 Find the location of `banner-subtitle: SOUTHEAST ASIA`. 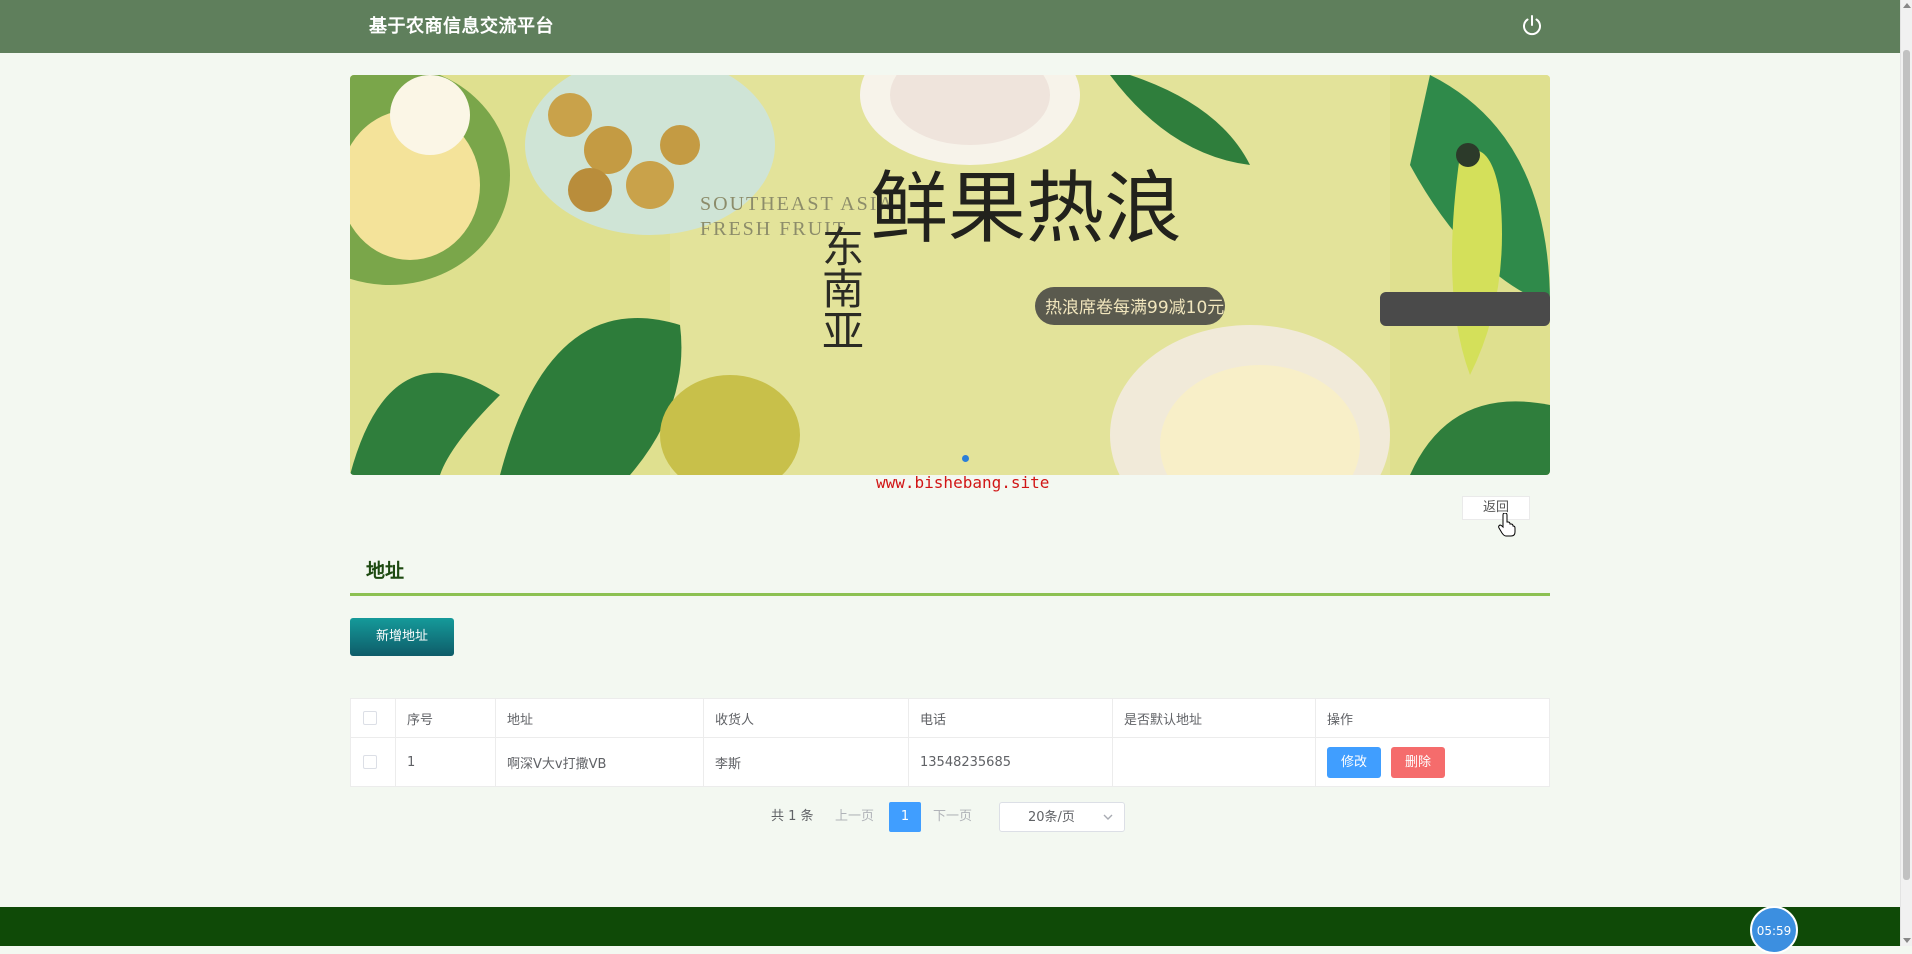

banner-subtitle: SOUTHEAST ASIA is located at coordinates (797, 204).